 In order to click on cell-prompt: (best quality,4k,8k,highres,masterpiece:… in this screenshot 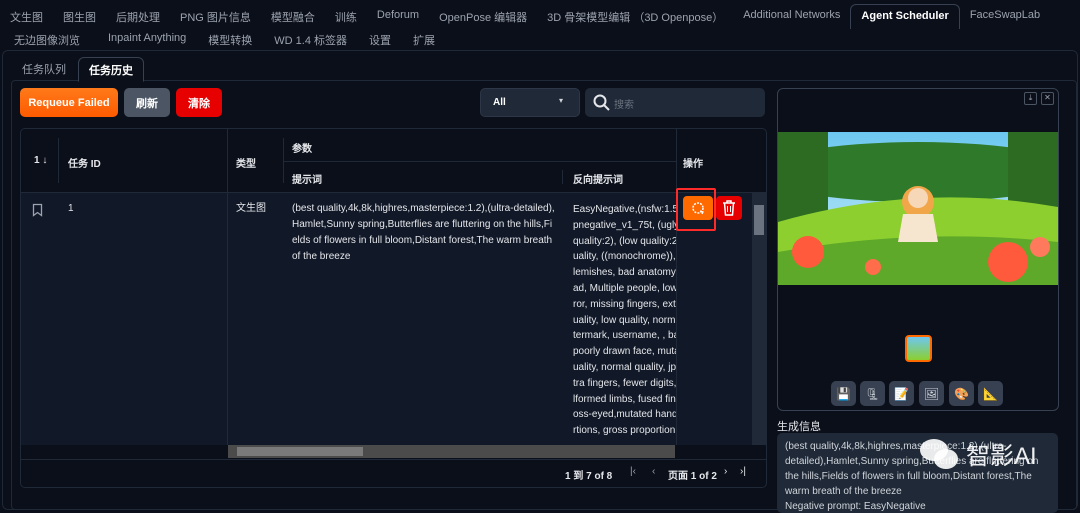, I will do `click(423, 232)`.